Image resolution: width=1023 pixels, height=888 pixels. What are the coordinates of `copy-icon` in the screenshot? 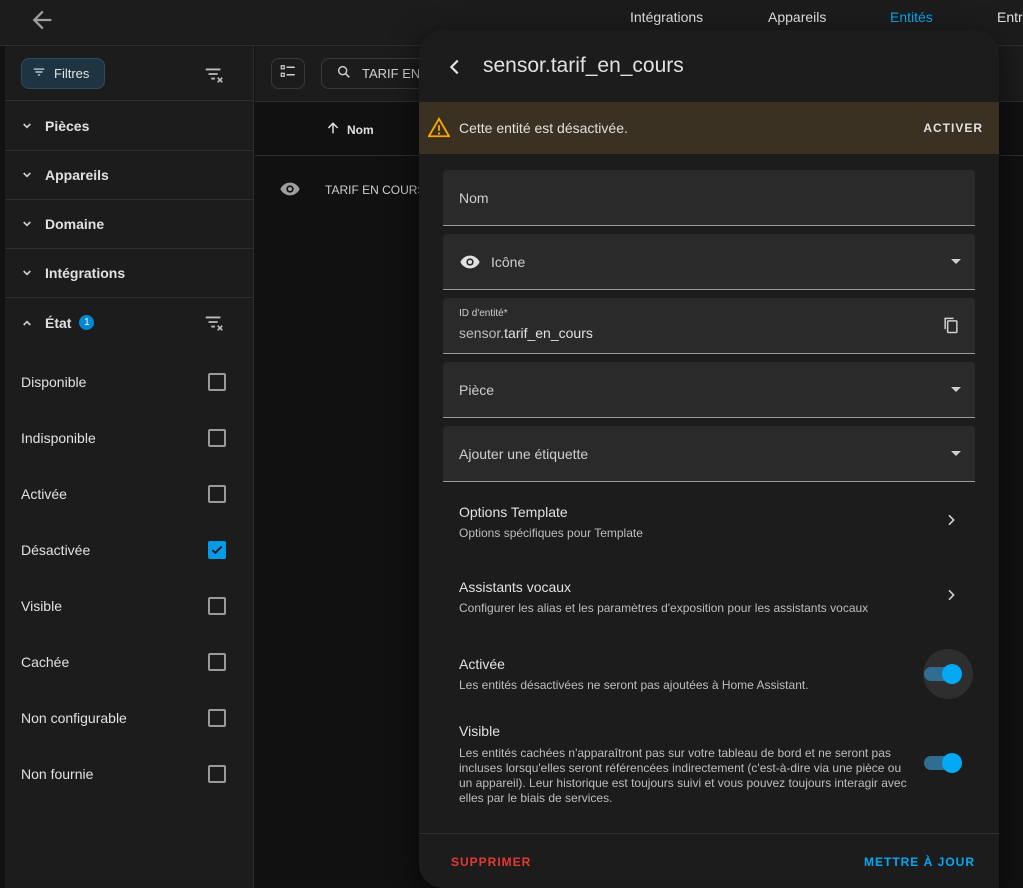 It's located at (951, 327).